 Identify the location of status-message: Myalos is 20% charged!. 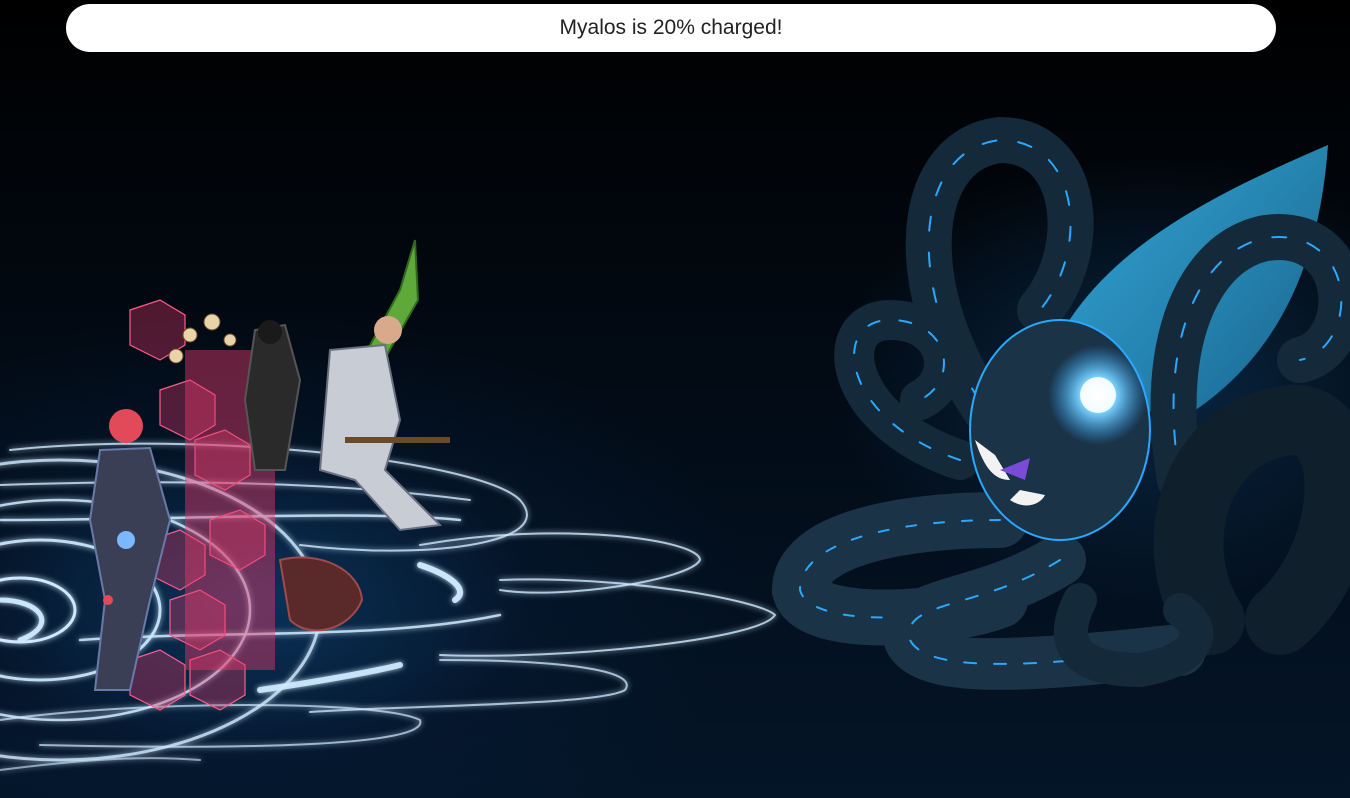
(671, 27).